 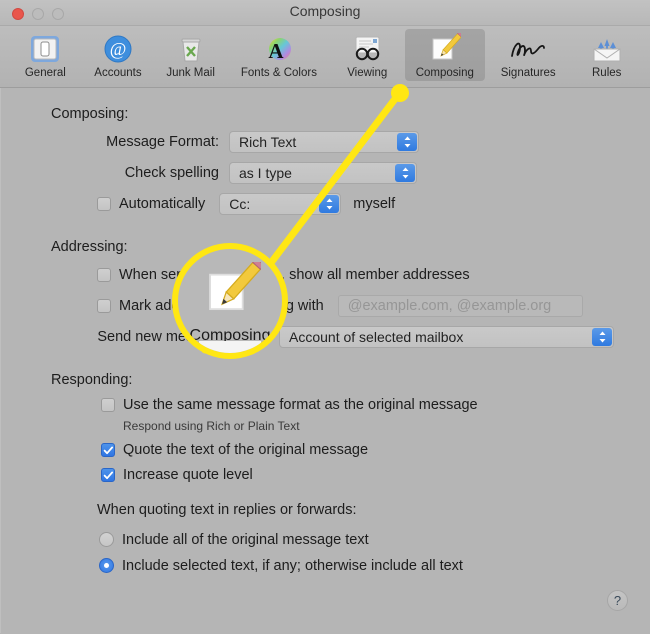 What do you see at coordinates (325, 475) in the screenshot?
I see `increase-quote-row: Increase quote level` at bounding box center [325, 475].